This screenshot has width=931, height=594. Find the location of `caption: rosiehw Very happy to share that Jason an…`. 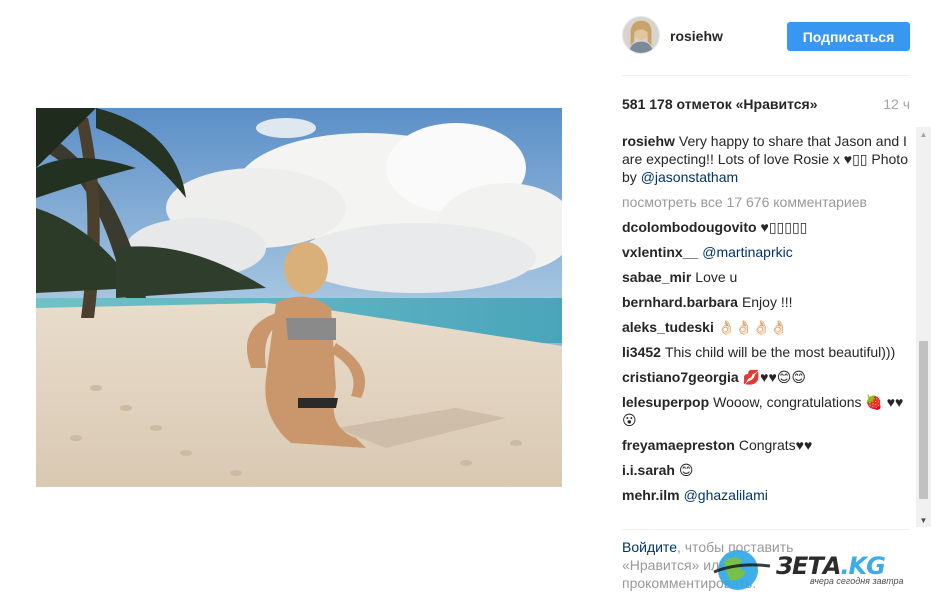

caption: rosiehw Very happy to share that Jason an… is located at coordinates (766, 159).